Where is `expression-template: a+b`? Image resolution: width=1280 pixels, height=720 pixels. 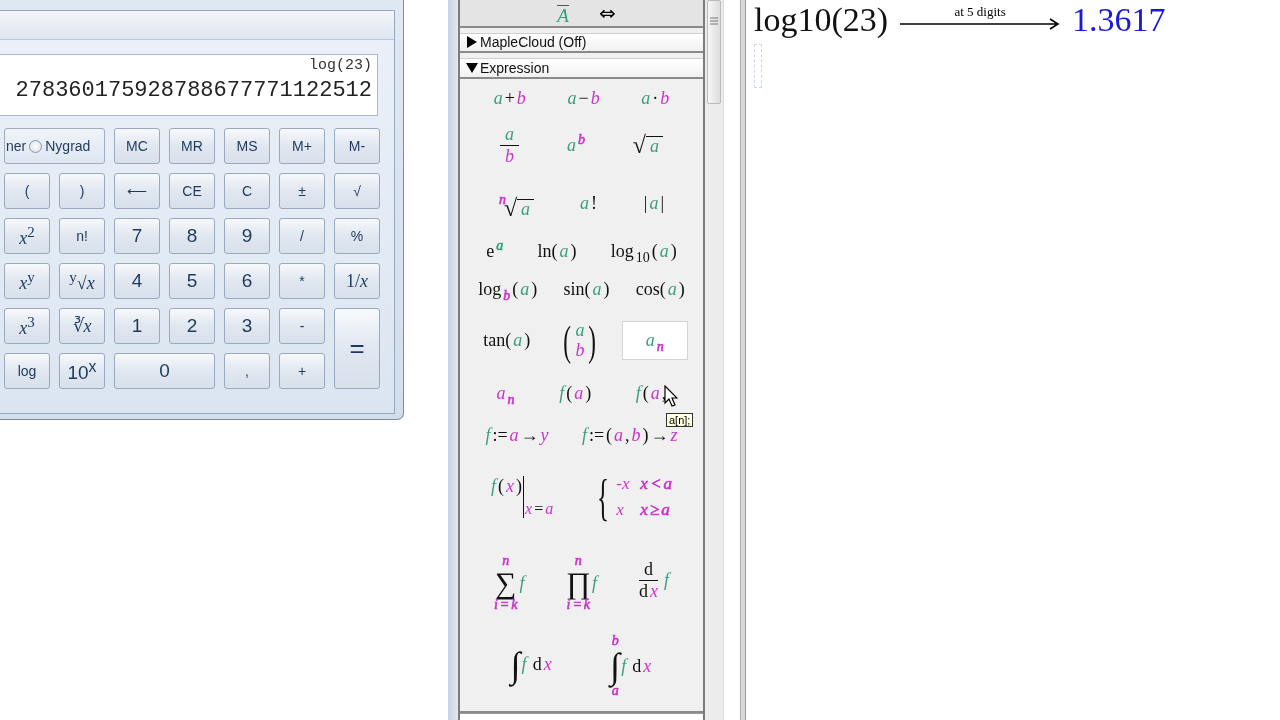 expression-template: a+b is located at coordinates (509, 99).